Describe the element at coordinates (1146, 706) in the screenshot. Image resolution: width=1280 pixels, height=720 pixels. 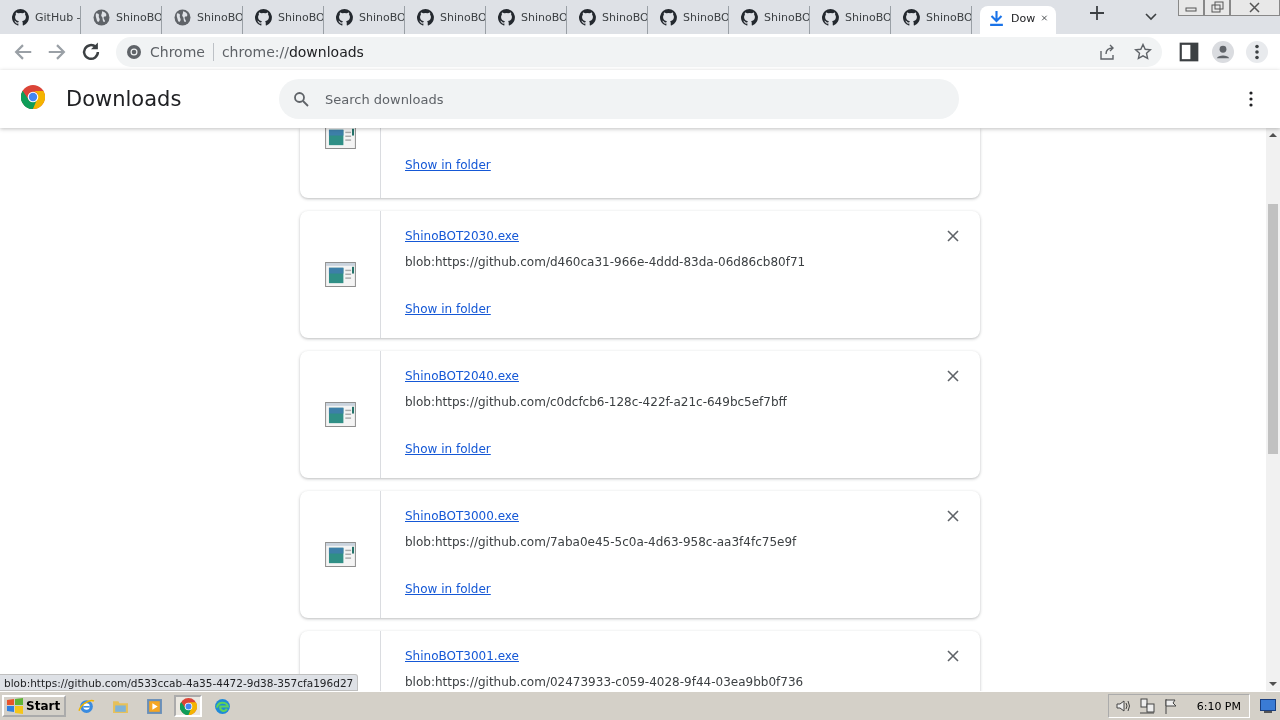
I see `network-icon` at that location.